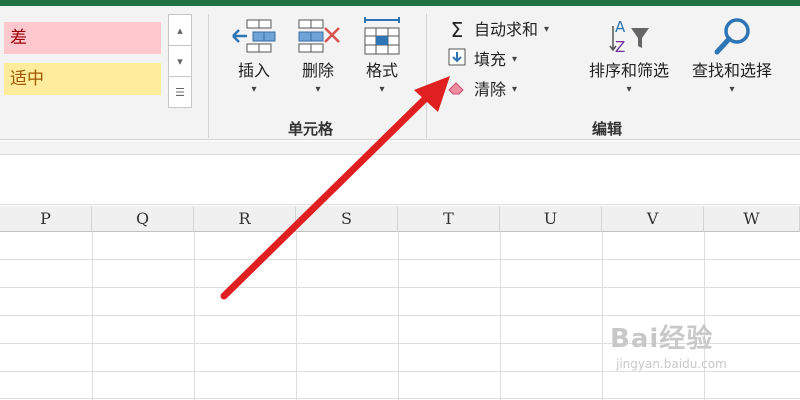 The image size is (800, 400). What do you see at coordinates (653, 219) in the screenshot?
I see `column-header-v: V` at bounding box center [653, 219].